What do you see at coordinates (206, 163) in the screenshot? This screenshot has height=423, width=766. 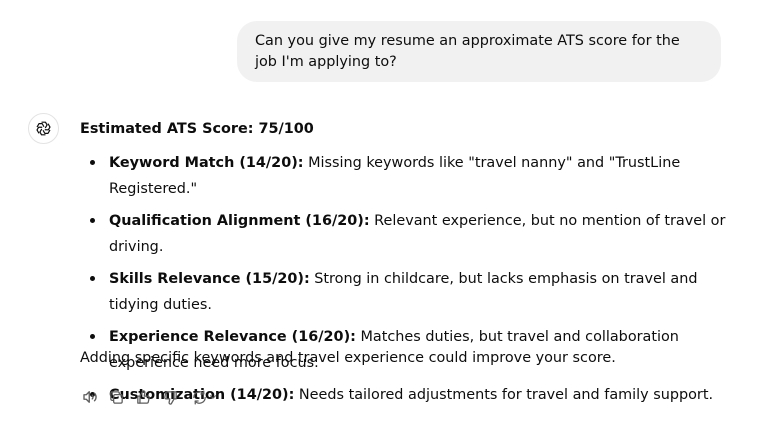 I see `item-heading: Keyword Match (14/20):` at bounding box center [206, 163].